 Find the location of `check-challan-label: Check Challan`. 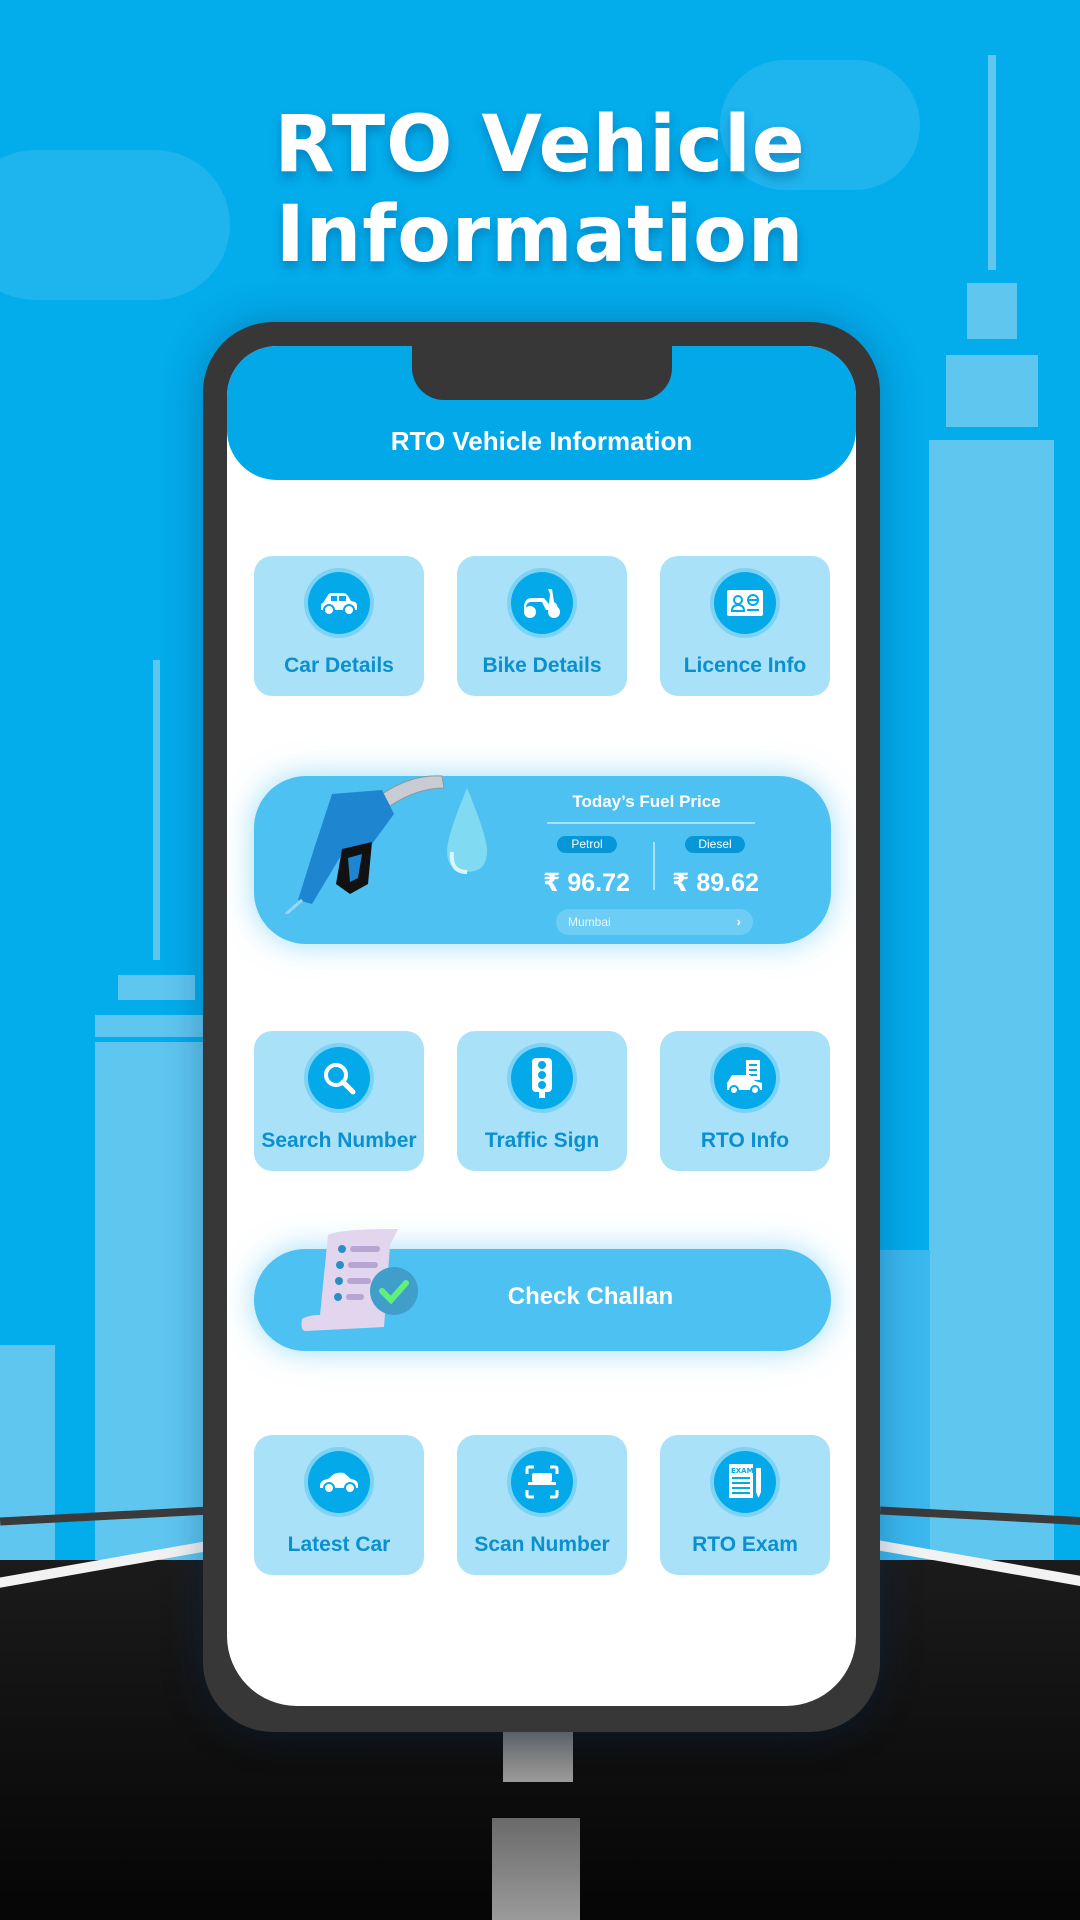

check-challan-label: Check Challan is located at coordinates (590, 1296).